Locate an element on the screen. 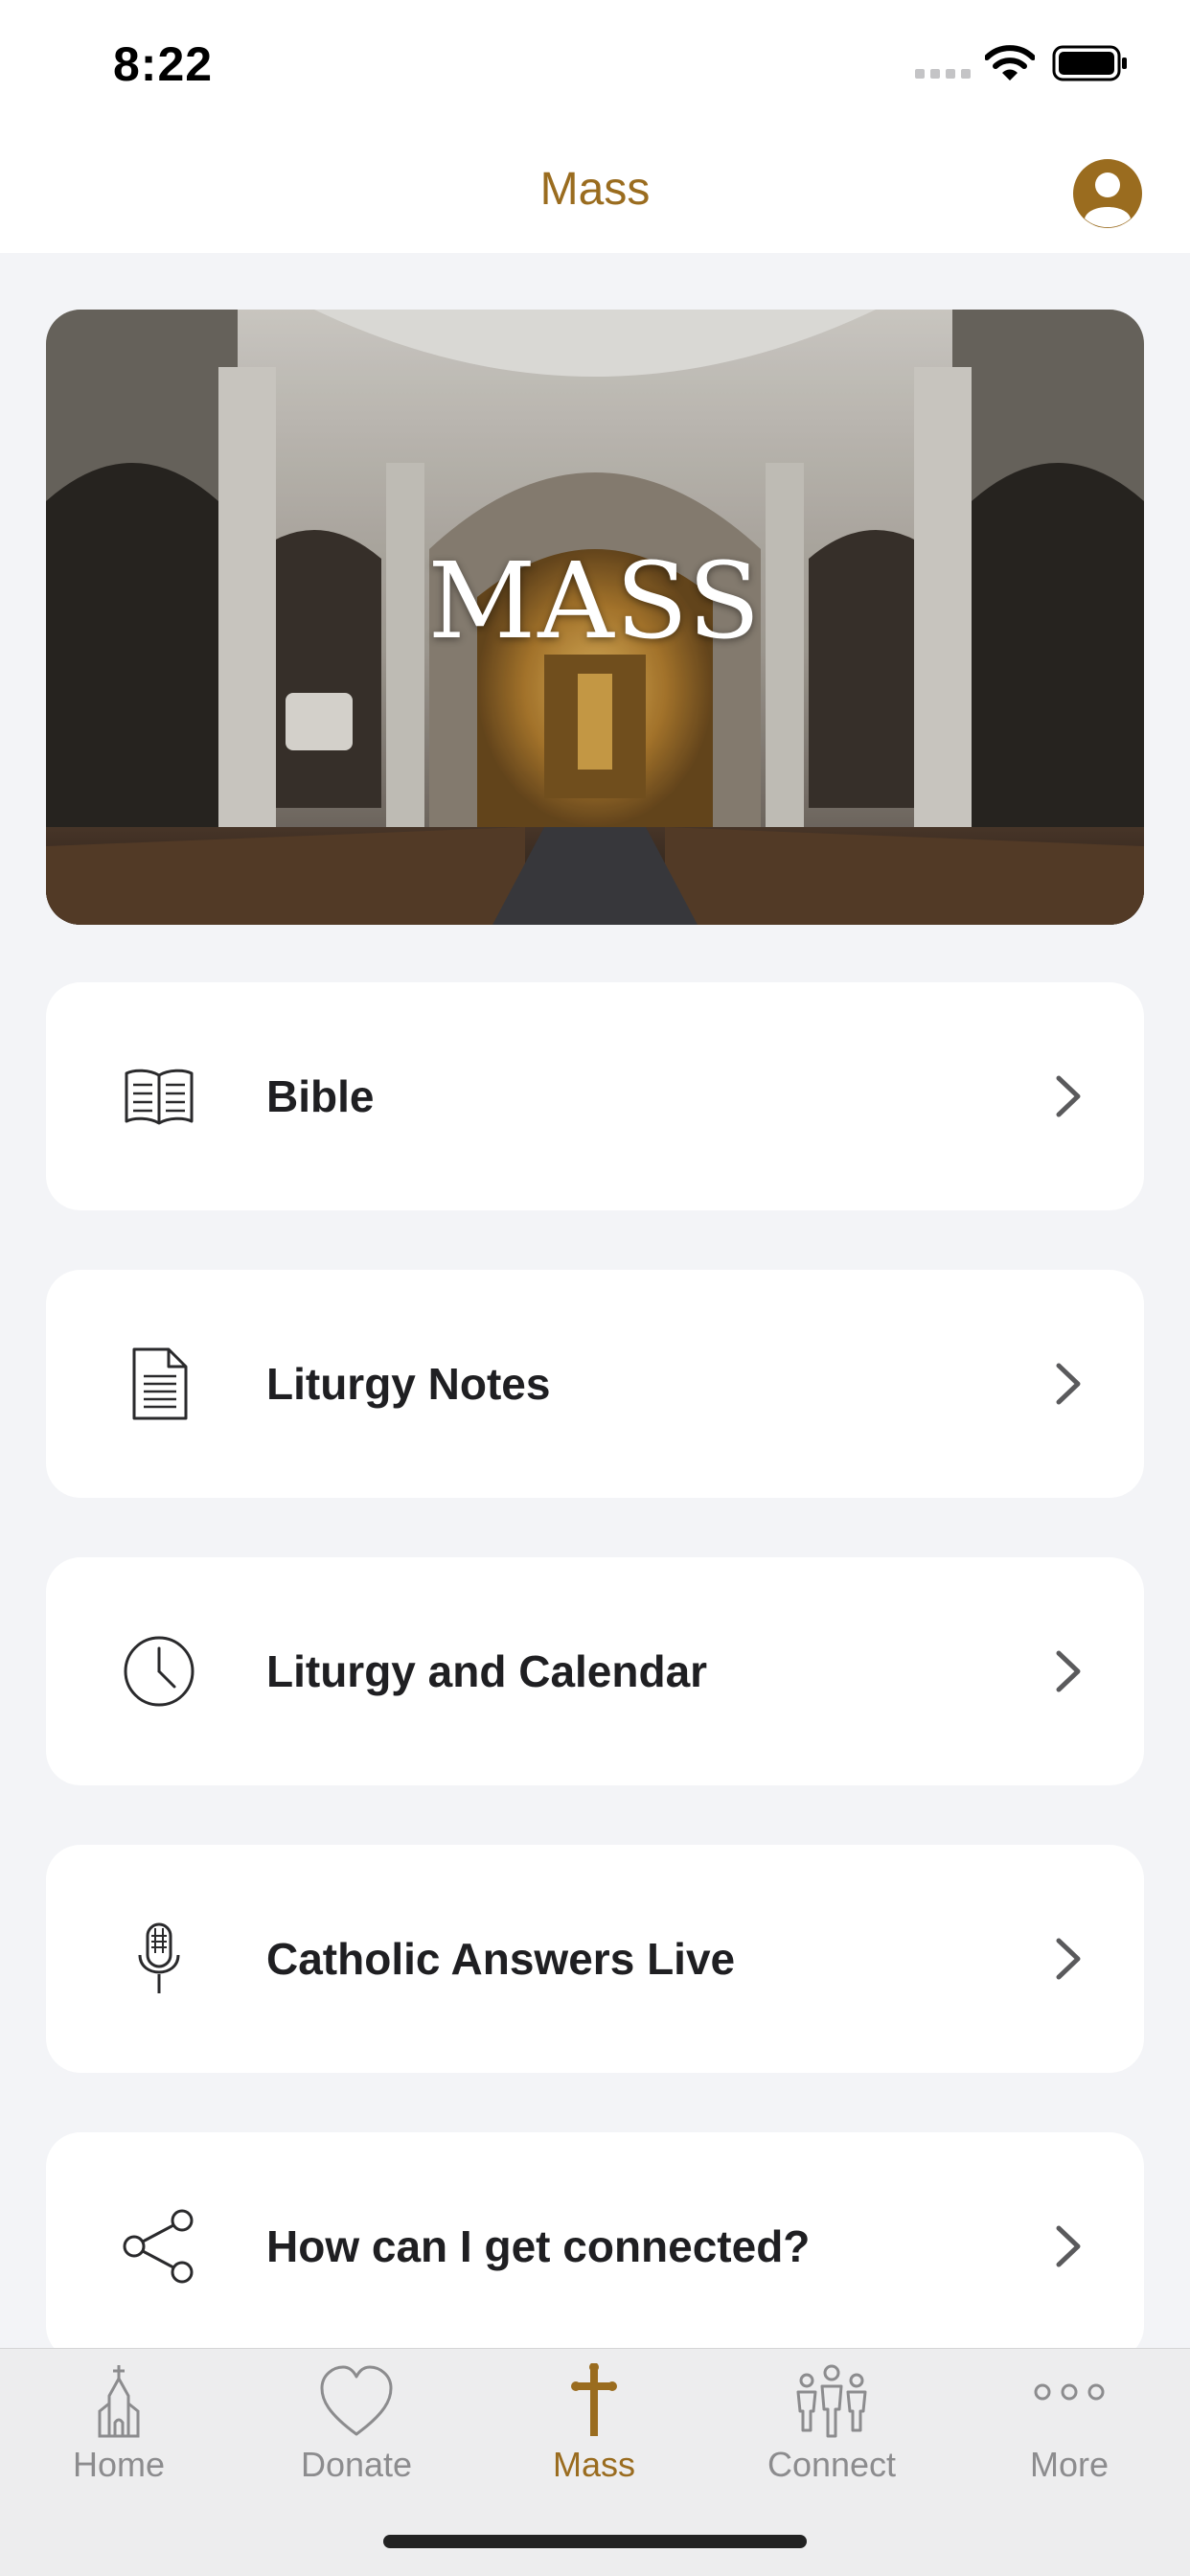 The height and width of the screenshot is (2576, 1190). page-title: Mass is located at coordinates (595, 189).